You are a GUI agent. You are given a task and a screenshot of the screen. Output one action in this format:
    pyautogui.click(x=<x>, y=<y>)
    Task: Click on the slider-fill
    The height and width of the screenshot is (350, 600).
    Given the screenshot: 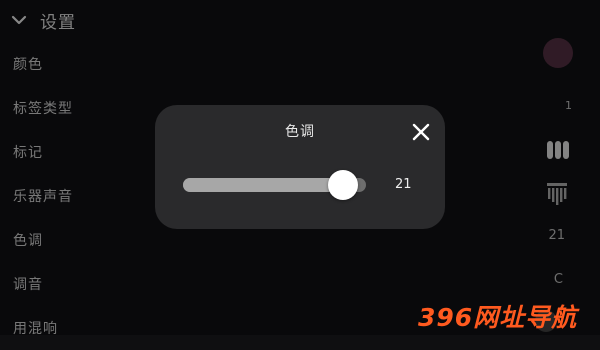 What is the action you would take?
    pyautogui.click(x=263, y=185)
    